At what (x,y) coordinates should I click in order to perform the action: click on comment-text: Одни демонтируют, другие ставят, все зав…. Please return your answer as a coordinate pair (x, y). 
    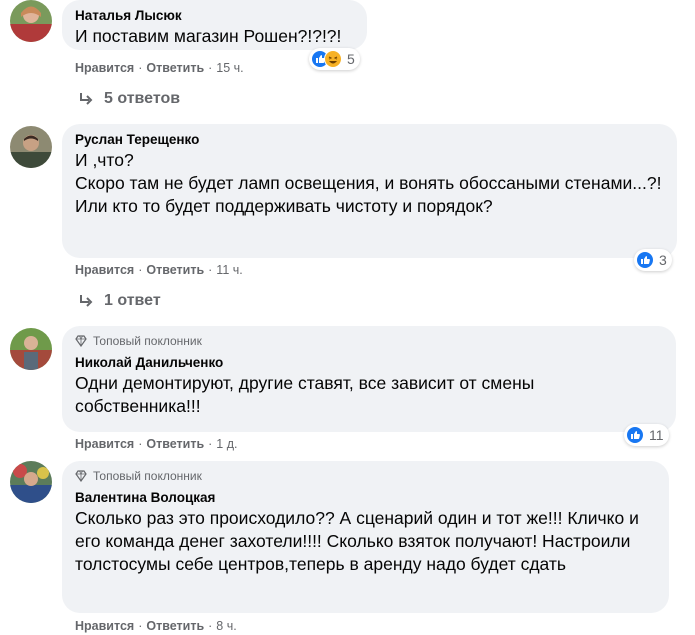
    Looking at the image, I should click on (305, 394).